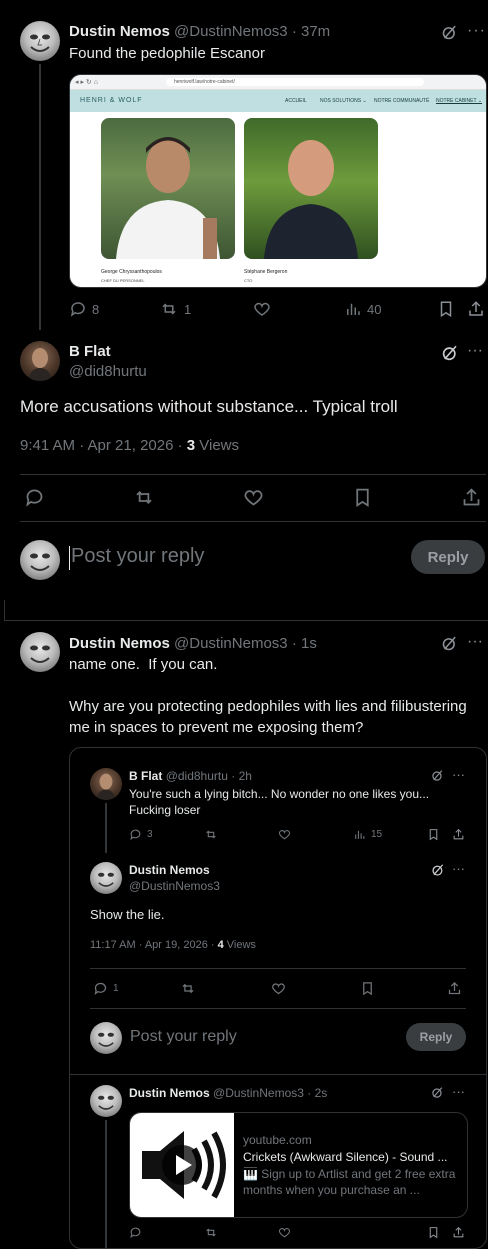 This screenshot has height=1249, width=488. I want to click on site-nav-3: NOTRE COMMUNAUTÉ, so click(402, 101).